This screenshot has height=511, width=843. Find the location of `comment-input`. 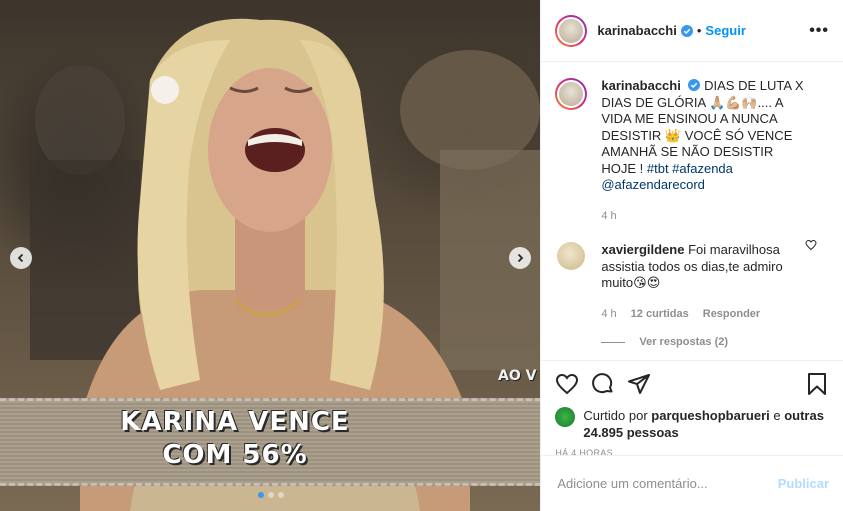

comment-input is located at coordinates (666, 483).